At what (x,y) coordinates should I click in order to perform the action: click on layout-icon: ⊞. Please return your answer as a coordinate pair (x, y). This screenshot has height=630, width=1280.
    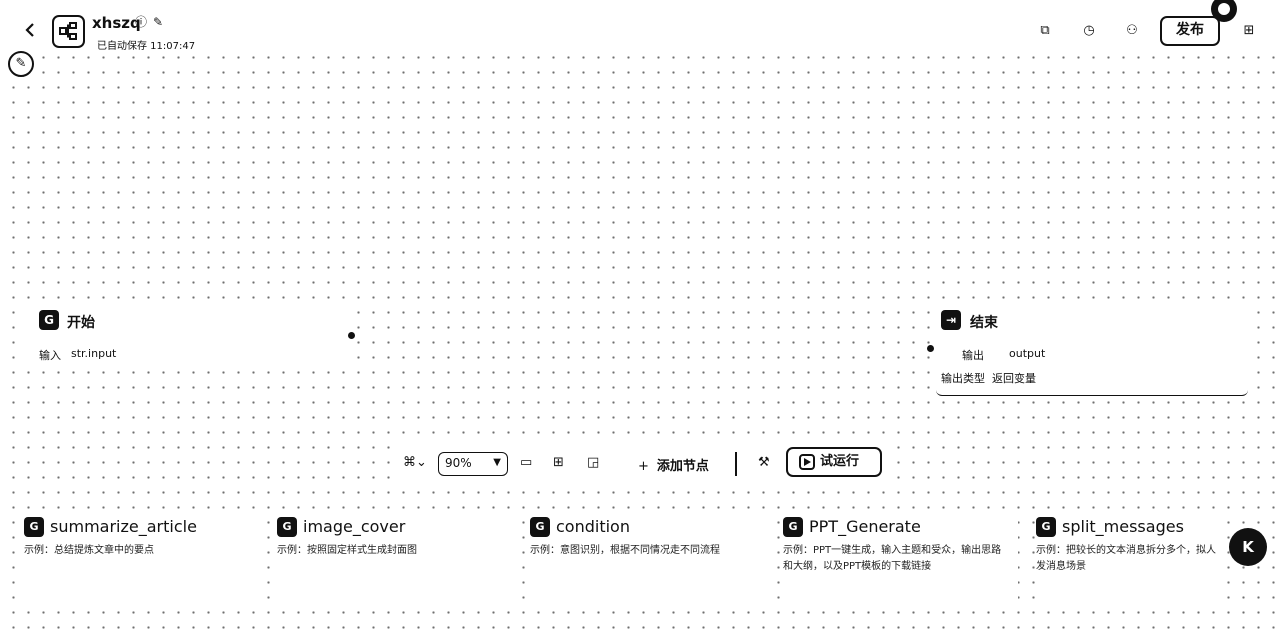
    Looking at the image, I should click on (558, 463).